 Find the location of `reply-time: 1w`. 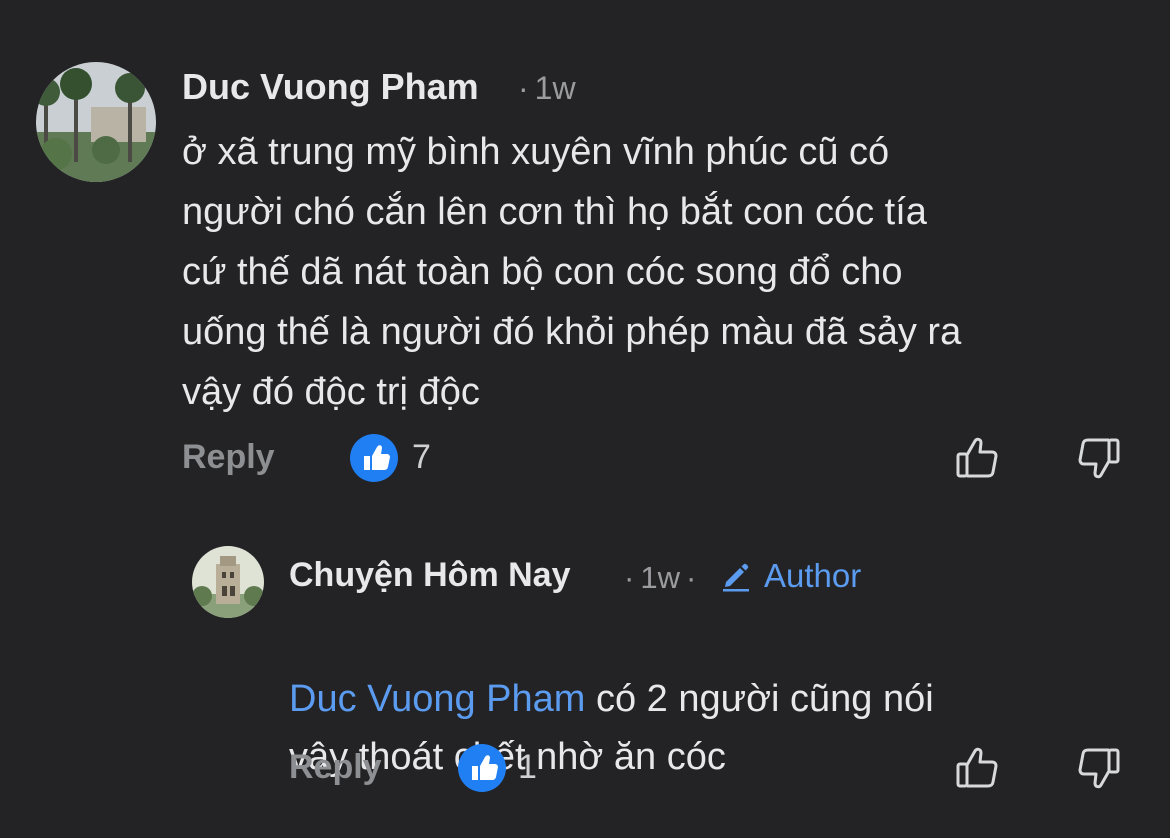

reply-time: 1w is located at coordinates (660, 577).